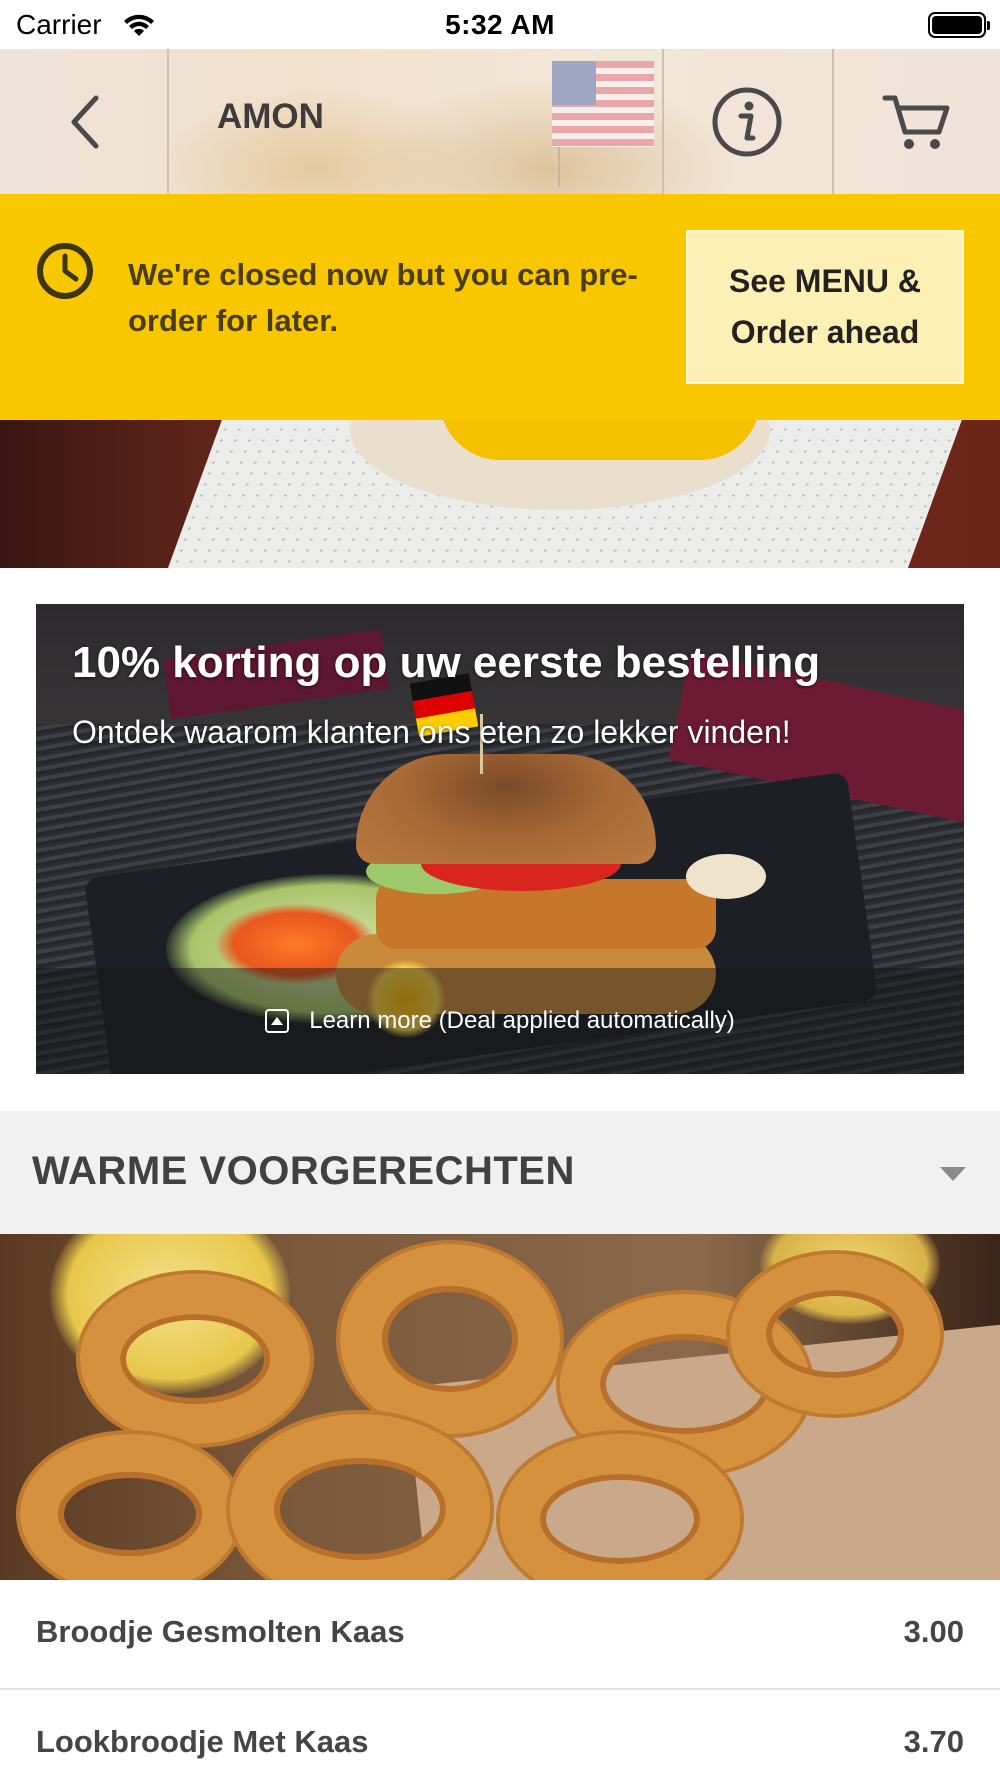  I want to click on menu-item-name: Lookbroodje Met Kaas, so click(202, 1741).